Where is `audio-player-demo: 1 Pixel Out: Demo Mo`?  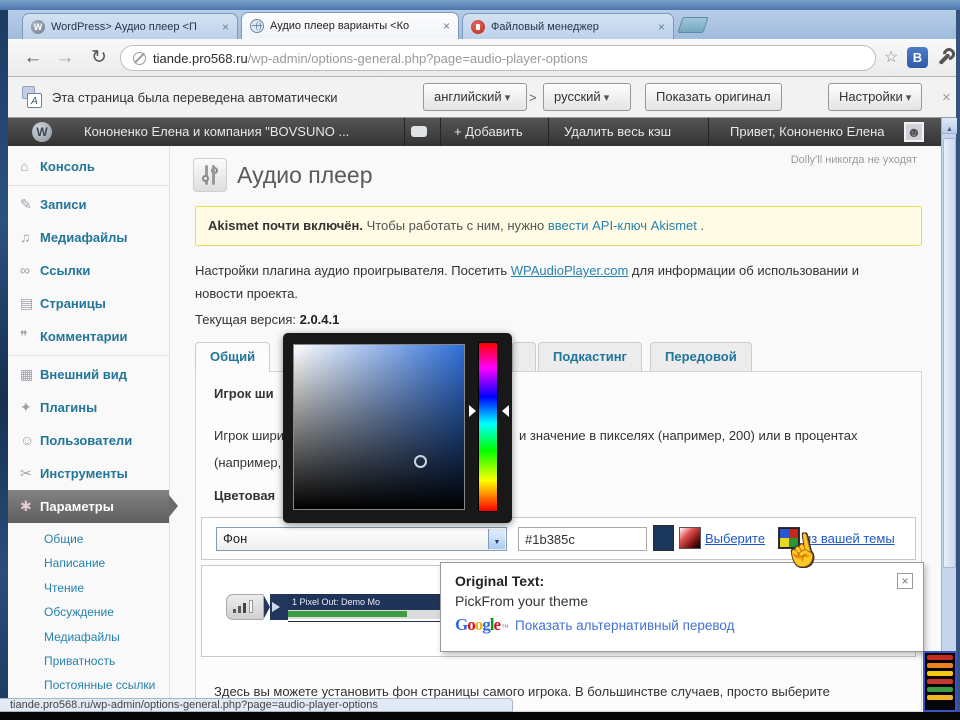 audio-player-demo: 1 Pixel Out: Demo Mo is located at coordinates (333, 607).